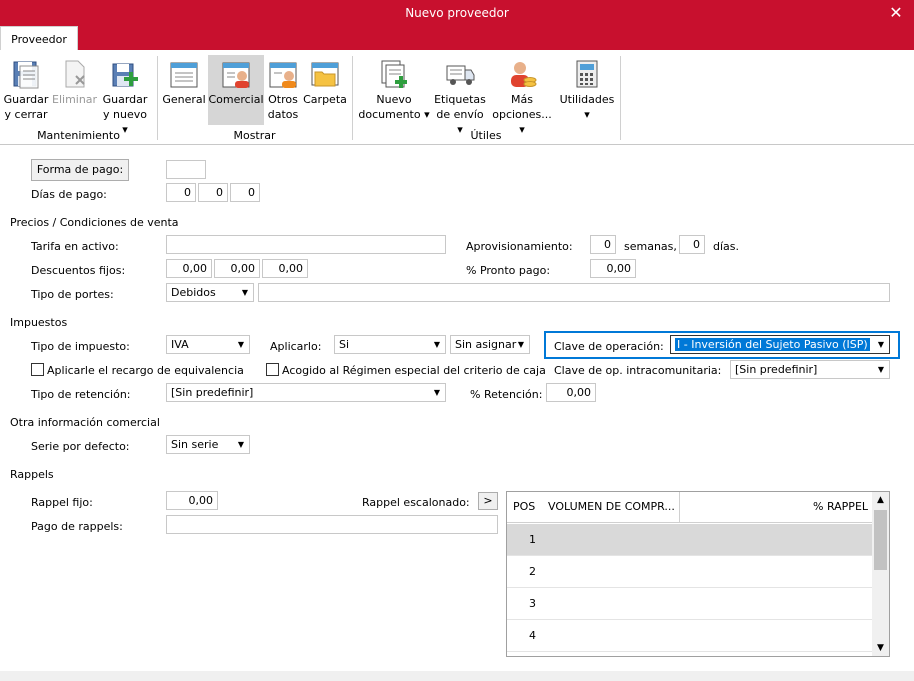 The width and height of the screenshot is (914, 681). I want to click on more-options-button: Más opciones... ▾, so click(522, 97).